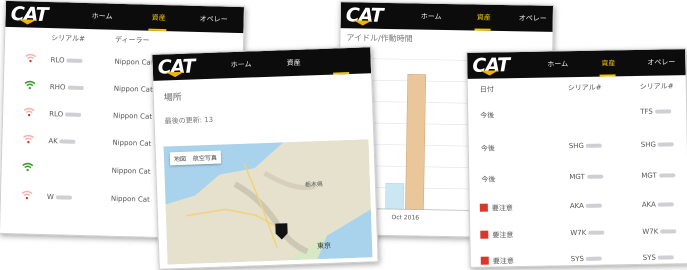 The height and width of the screenshot is (270, 687). I want to click on row-serial-2: AKA, so click(658, 204).